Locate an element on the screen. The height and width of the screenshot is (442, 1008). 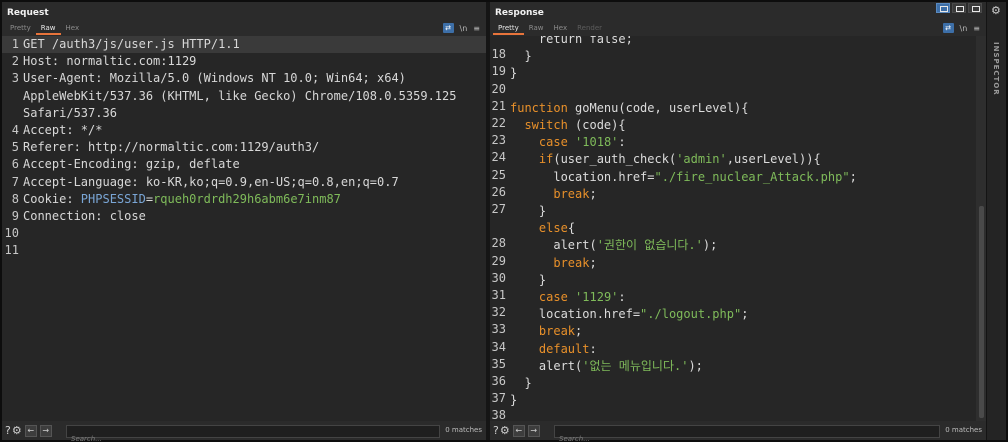
response-search-input is located at coordinates (747, 437).